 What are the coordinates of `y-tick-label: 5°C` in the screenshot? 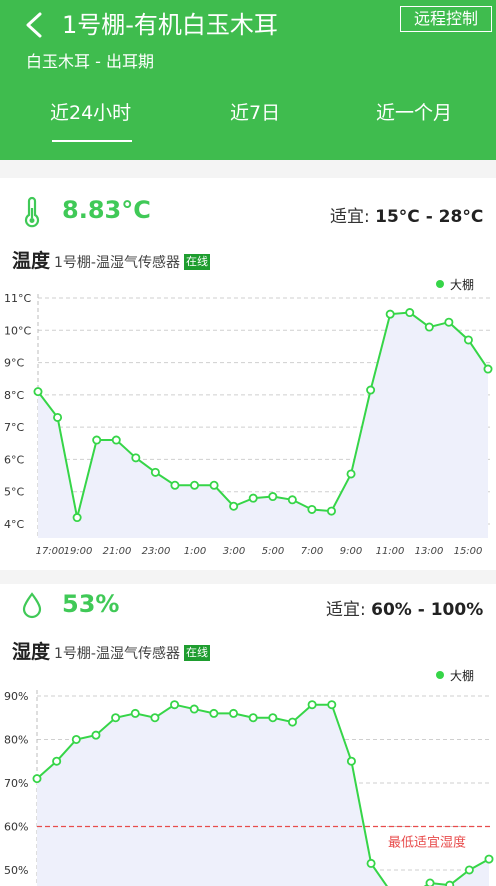 It's located at (14, 492).